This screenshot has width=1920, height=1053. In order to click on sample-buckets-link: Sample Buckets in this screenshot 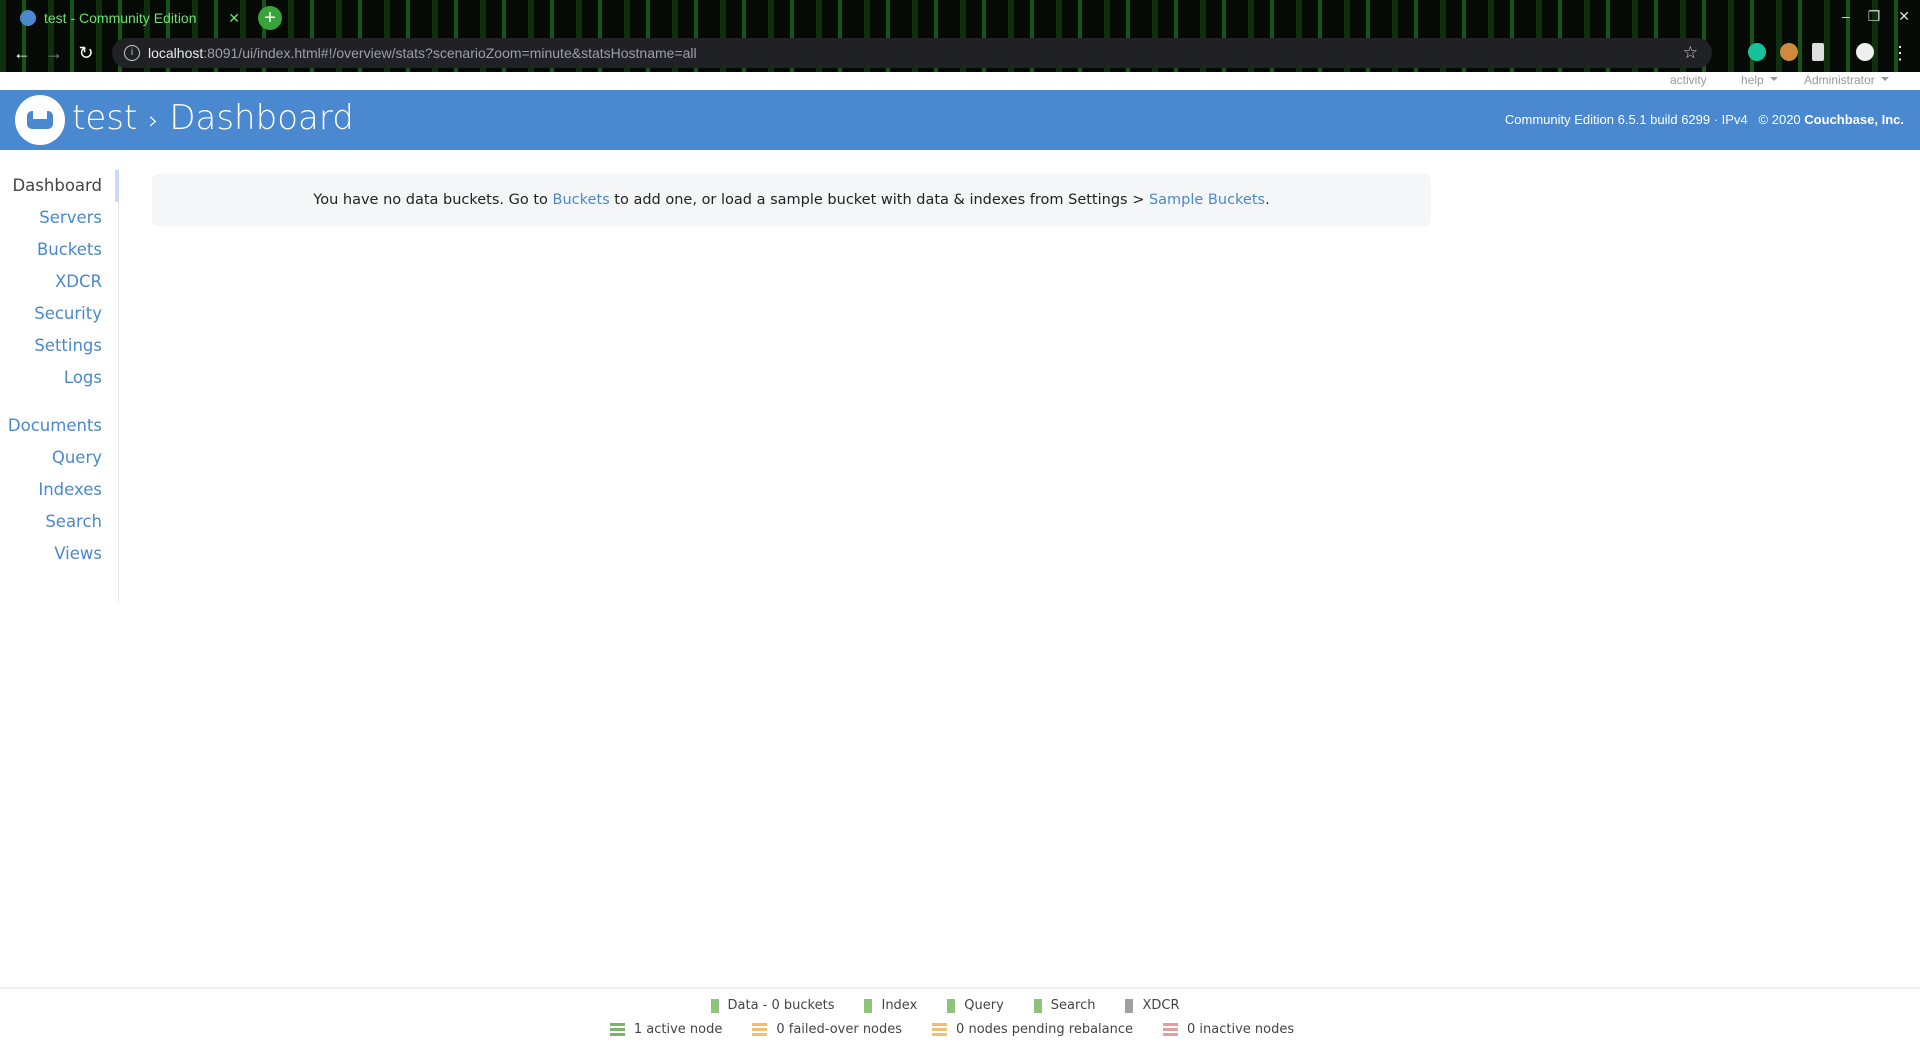, I will do `click(1207, 200)`.